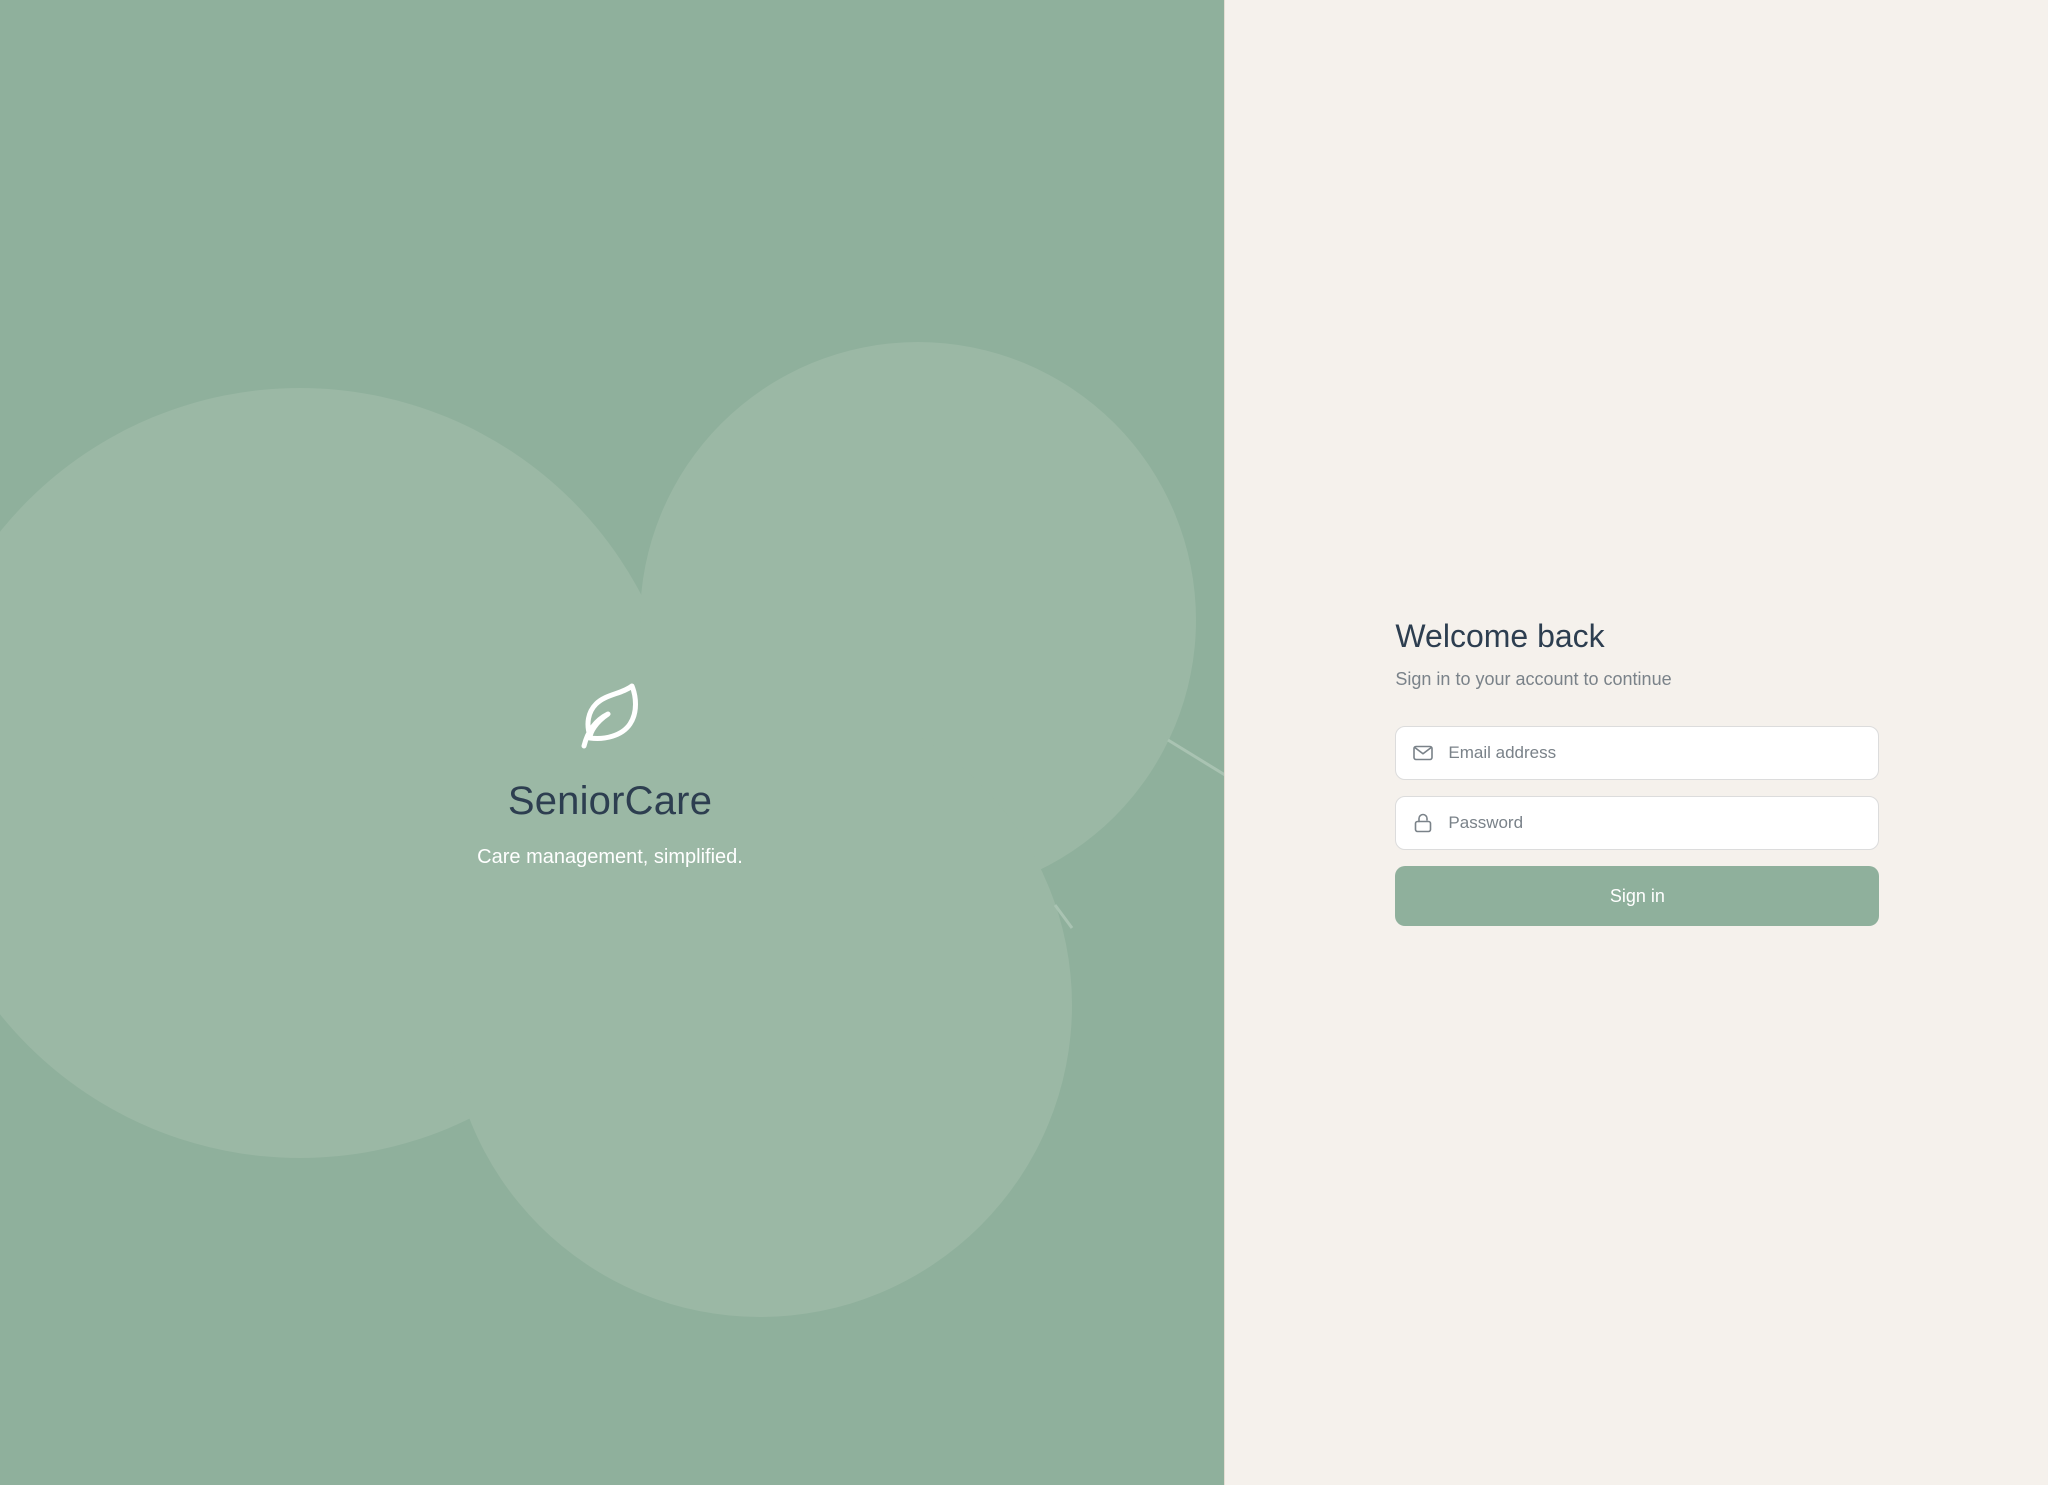  I want to click on password-field, so click(1637, 823).